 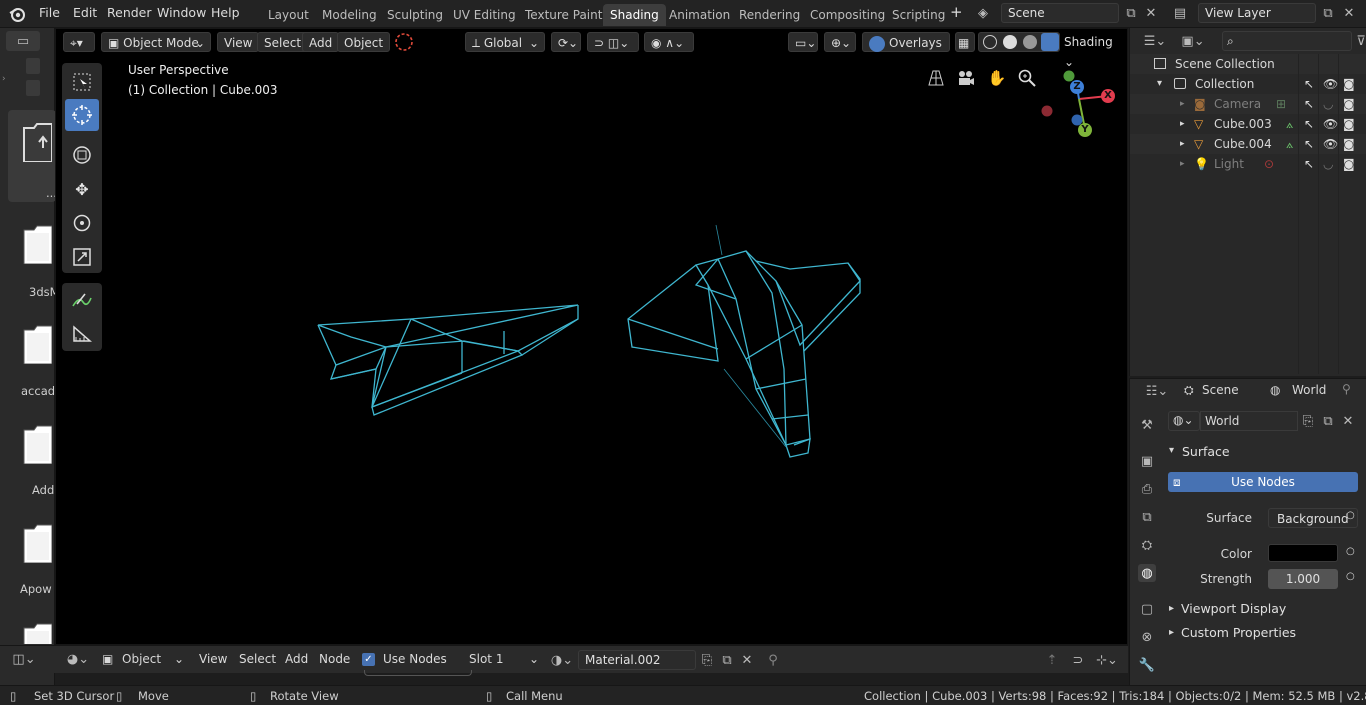 What do you see at coordinates (1157, 391) in the screenshot?
I see `properties-editor-type-icon: ☷⌄` at bounding box center [1157, 391].